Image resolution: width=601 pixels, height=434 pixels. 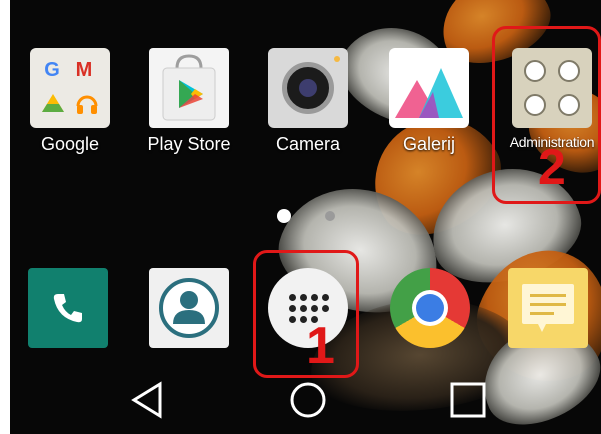 What do you see at coordinates (428, 144) in the screenshot?
I see `gallery-label: Galerij` at bounding box center [428, 144].